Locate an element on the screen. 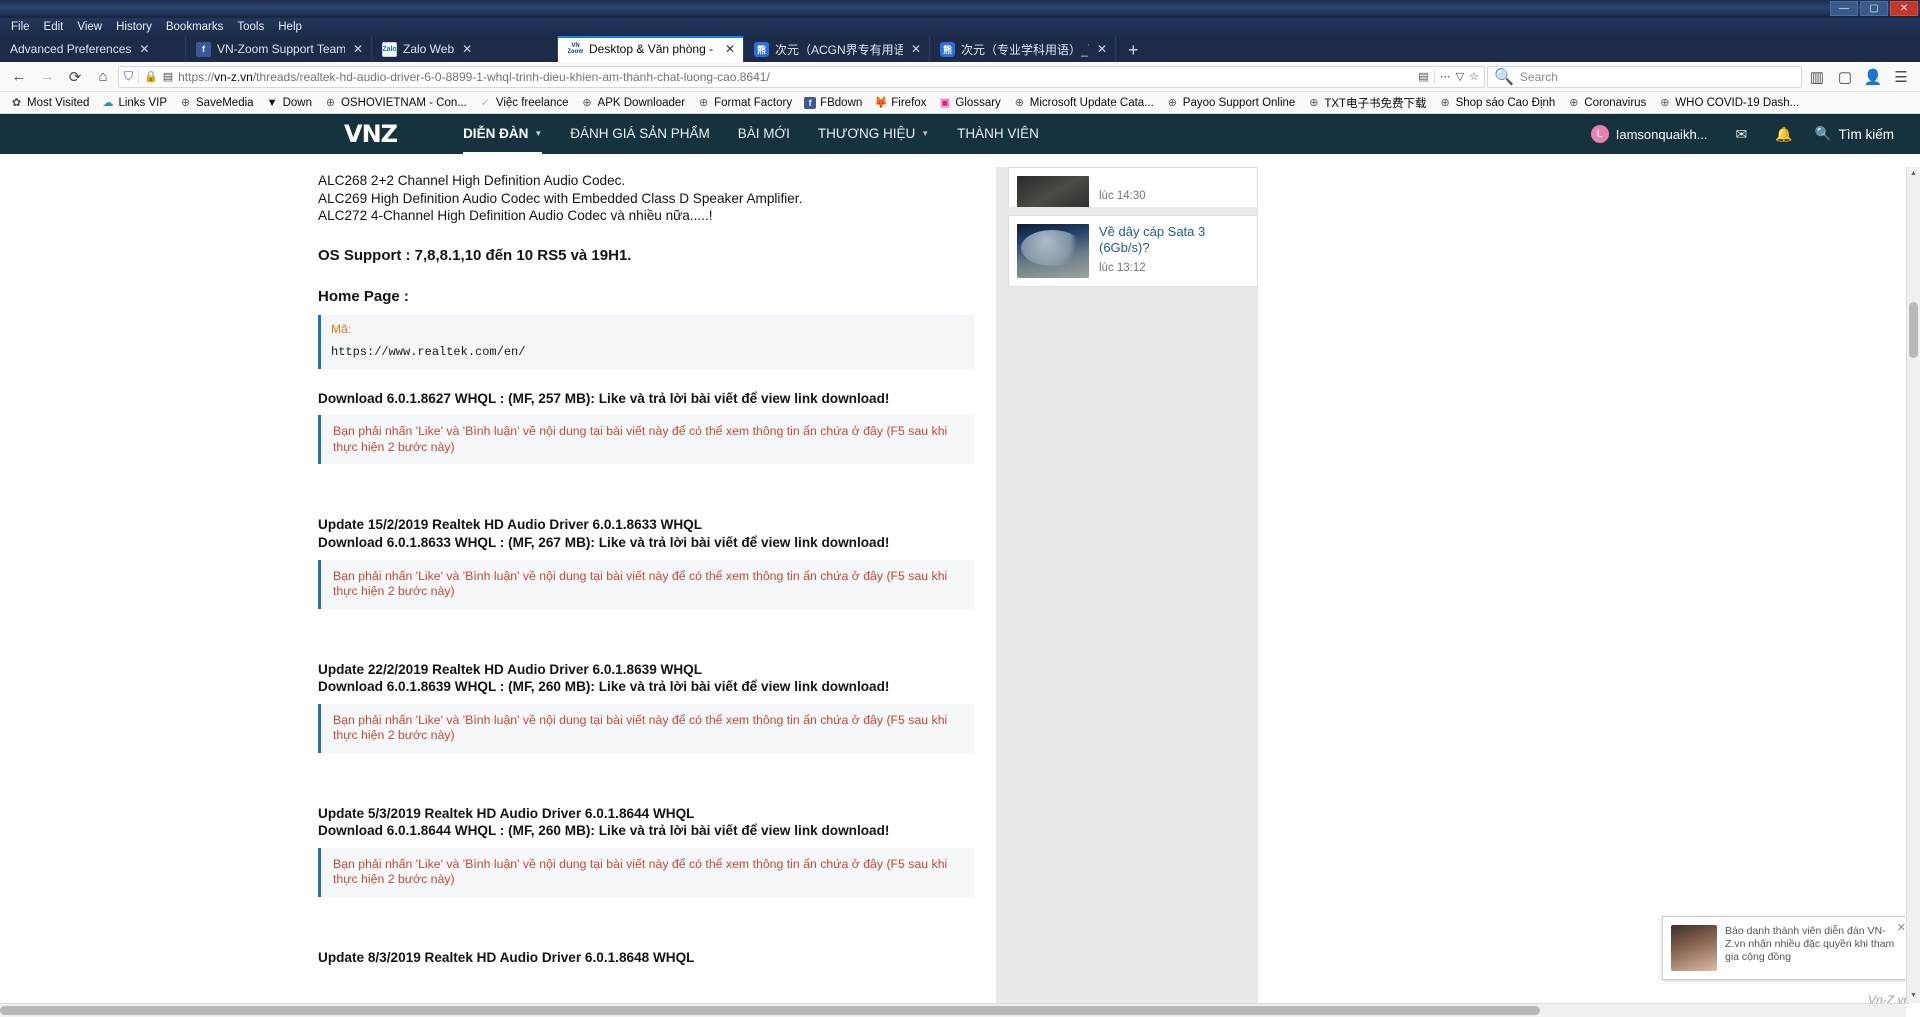 The height and width of the screenshot is (1017, 1920). bookmark-shop-sao-cao-dinh: ⊕ Shop sáo Cao Định is located at coordinates (1497, 103).